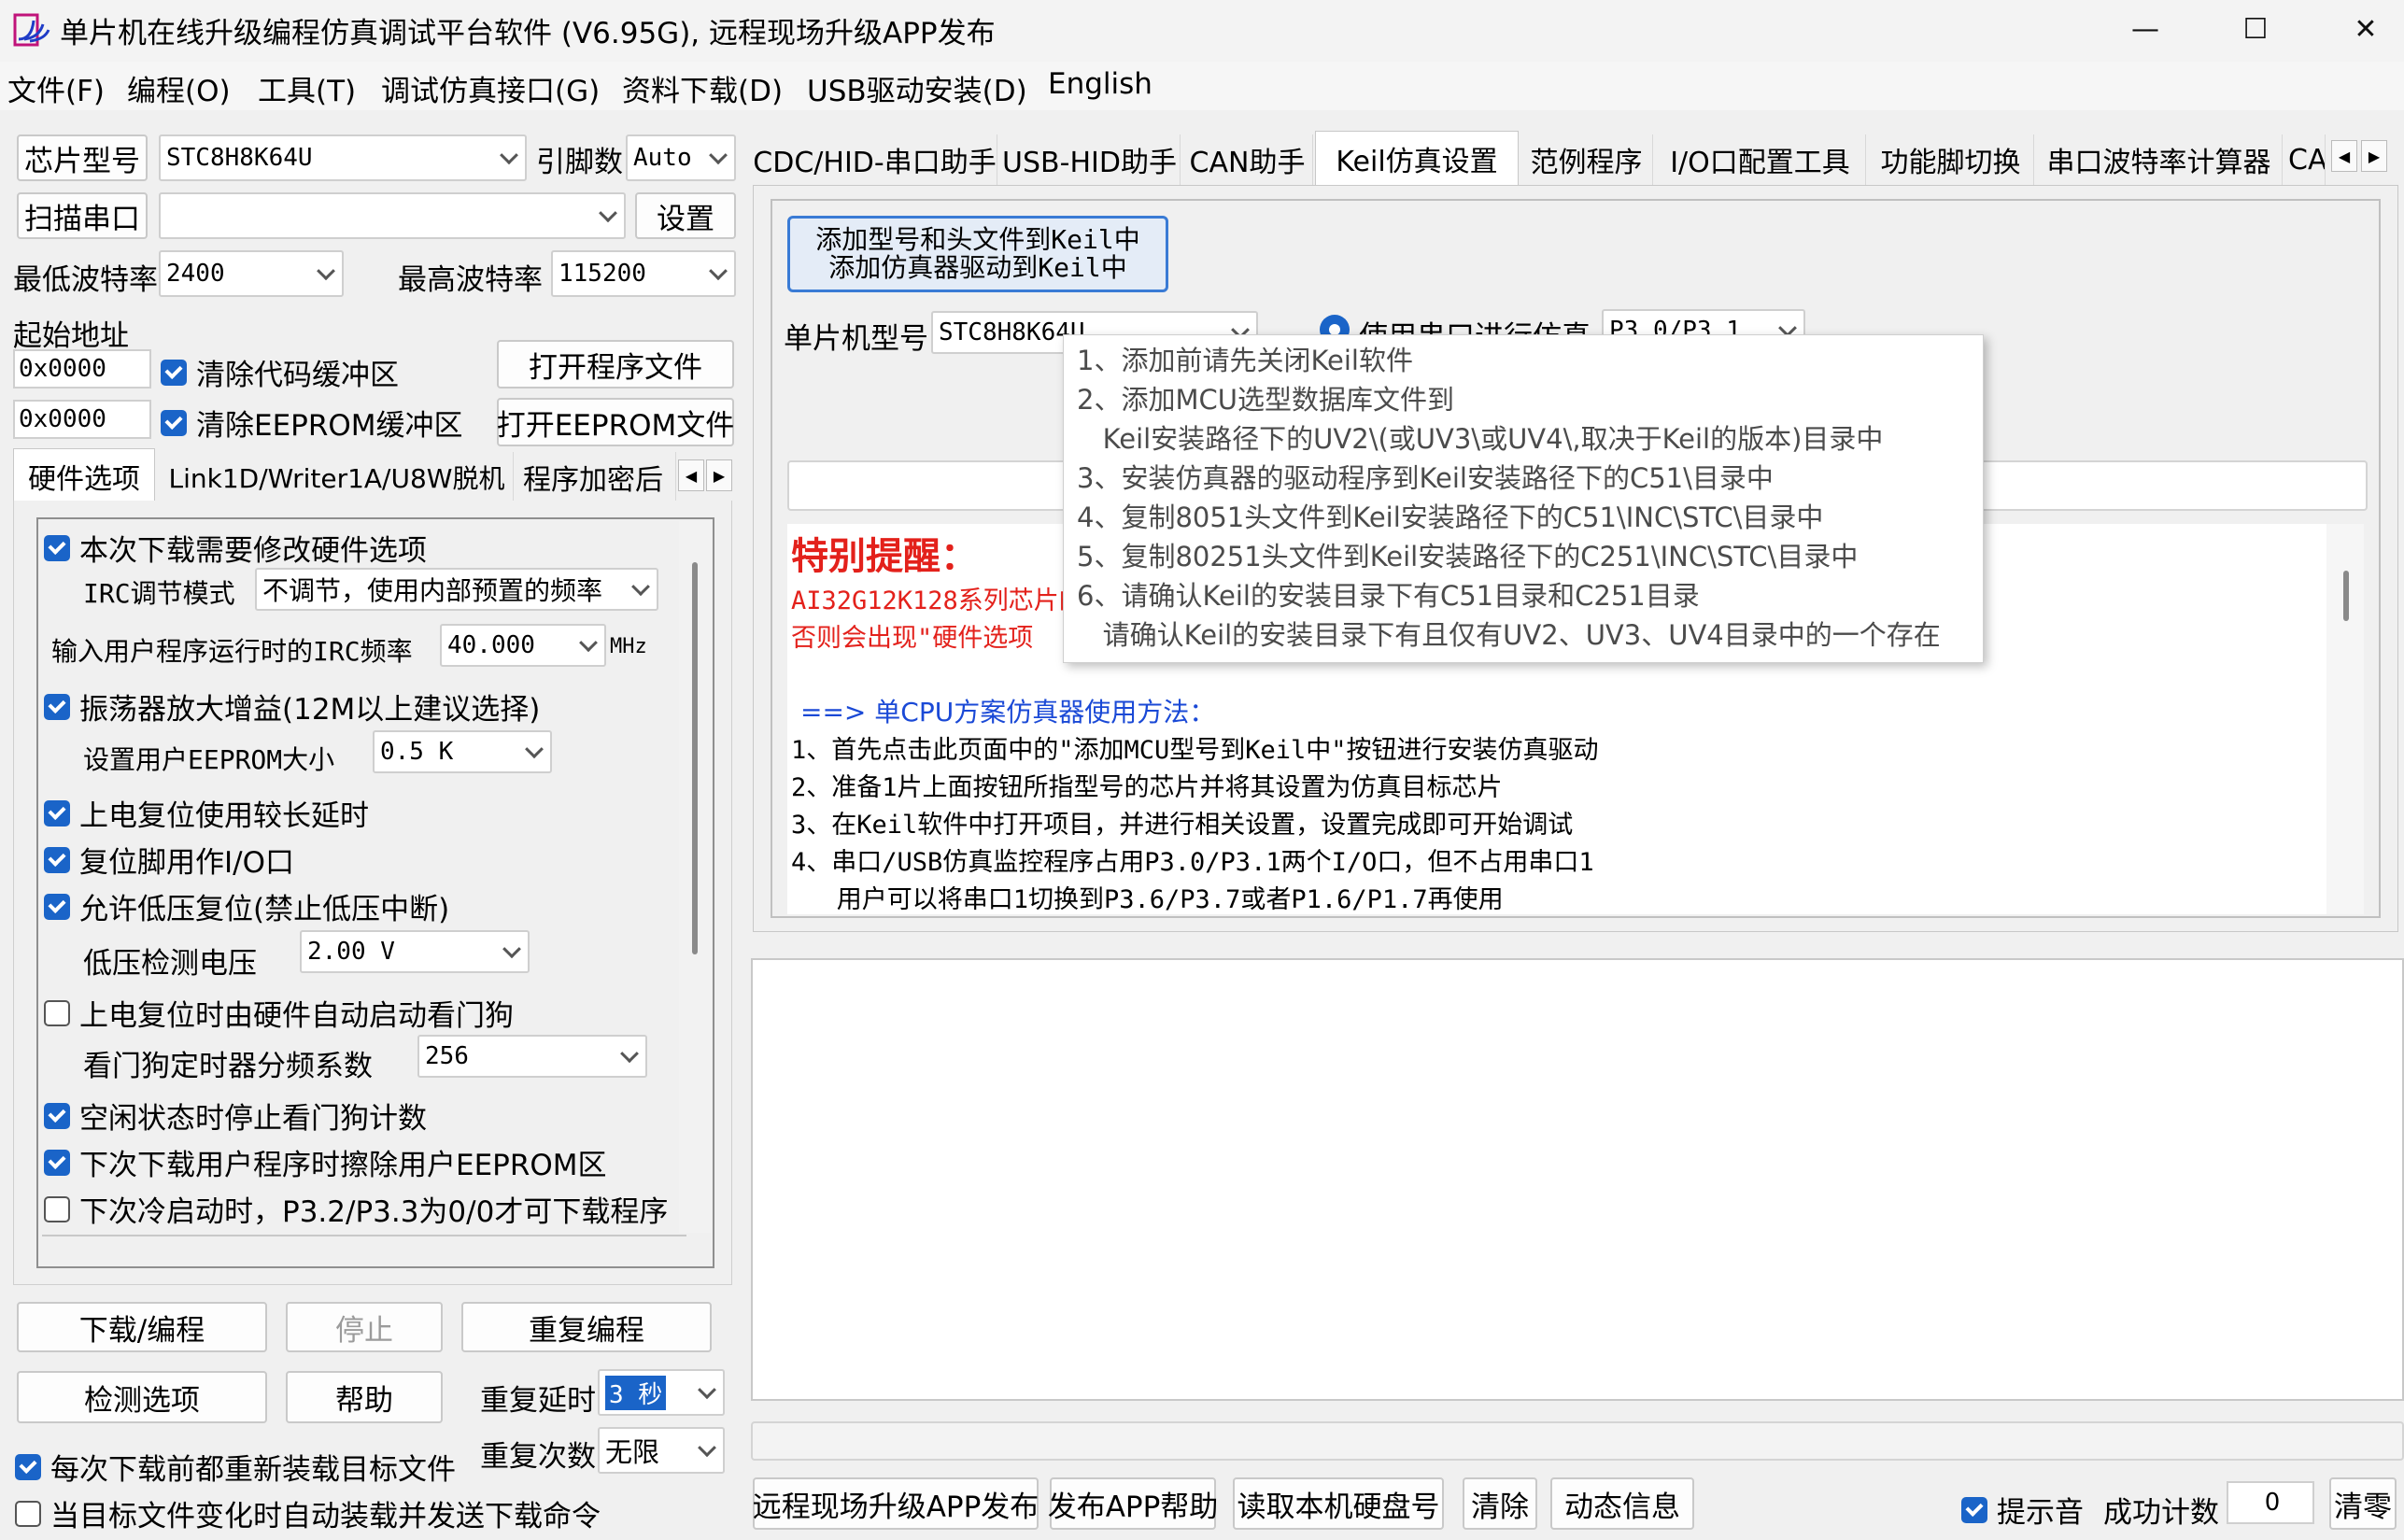 Image resolution: width=2404 pixels, height=1540 pixels. What do you see at coordinates (2345, 719) in the screenshot?
I see `help-text-scrollbar` at bounding box center [2345, 719].